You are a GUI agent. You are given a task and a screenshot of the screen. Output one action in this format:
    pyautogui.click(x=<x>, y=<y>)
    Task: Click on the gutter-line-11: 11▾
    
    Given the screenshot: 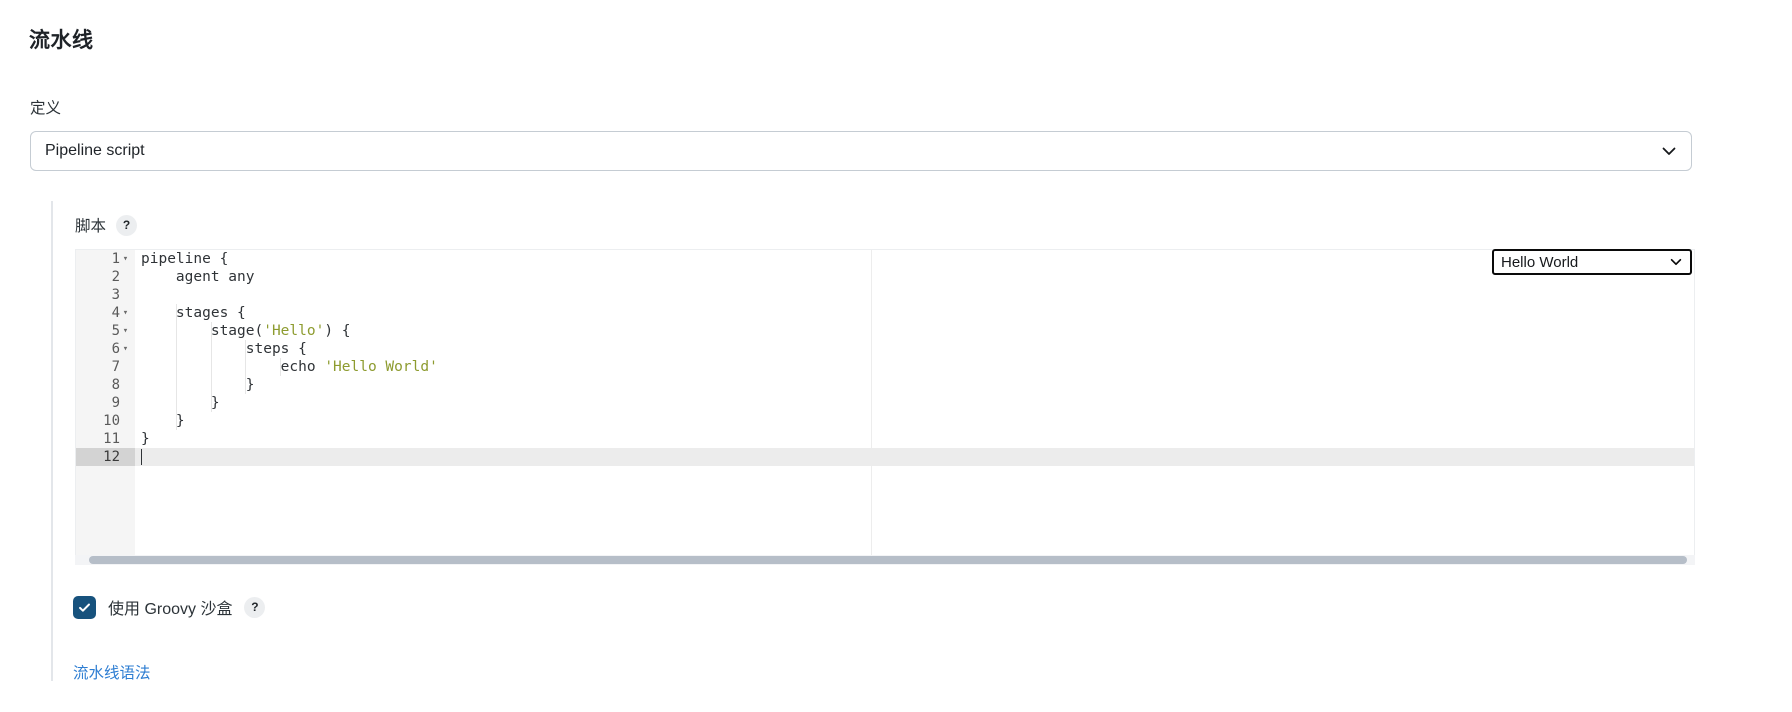 What is the action you would take?
    pyautogui.click(x=105, y=439)
    